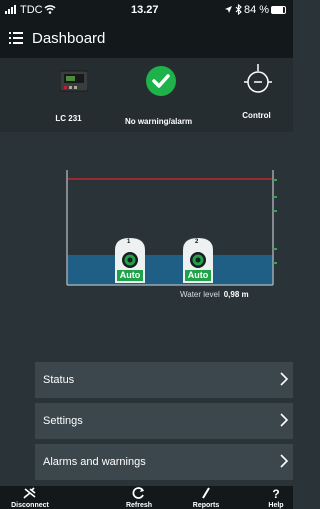 The width and height of the screenshot is (320, 509). I want to click on alarms-warnings-row: Alarms and warnings, so click(164, 462).